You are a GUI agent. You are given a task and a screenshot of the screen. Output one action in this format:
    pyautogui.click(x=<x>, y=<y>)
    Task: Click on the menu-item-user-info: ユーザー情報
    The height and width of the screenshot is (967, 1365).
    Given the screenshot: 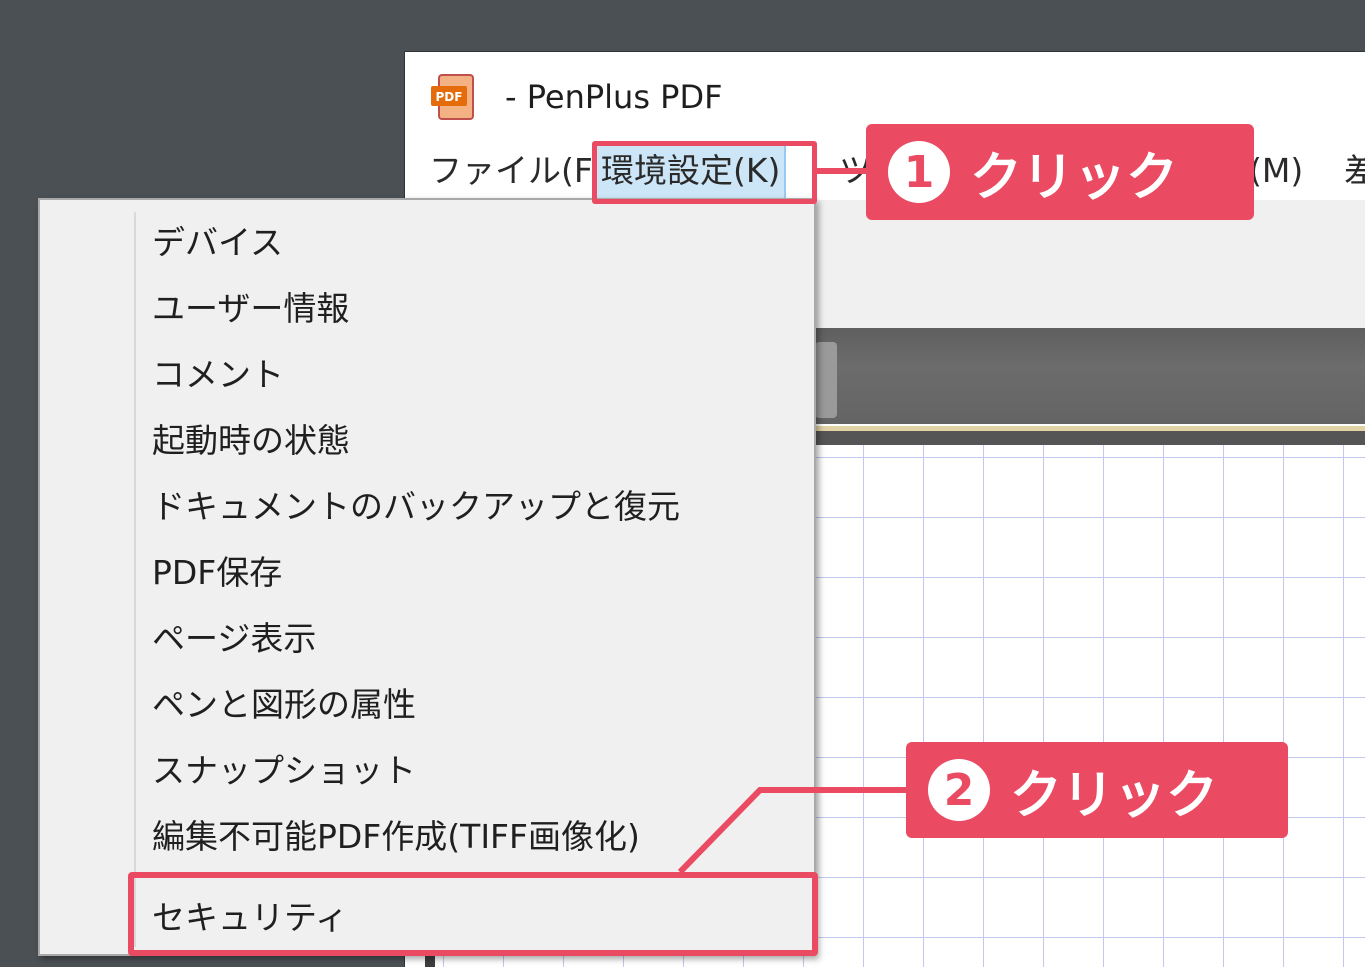 What is the action you would take?
    pyautogui.click(x=250, y=309)
    